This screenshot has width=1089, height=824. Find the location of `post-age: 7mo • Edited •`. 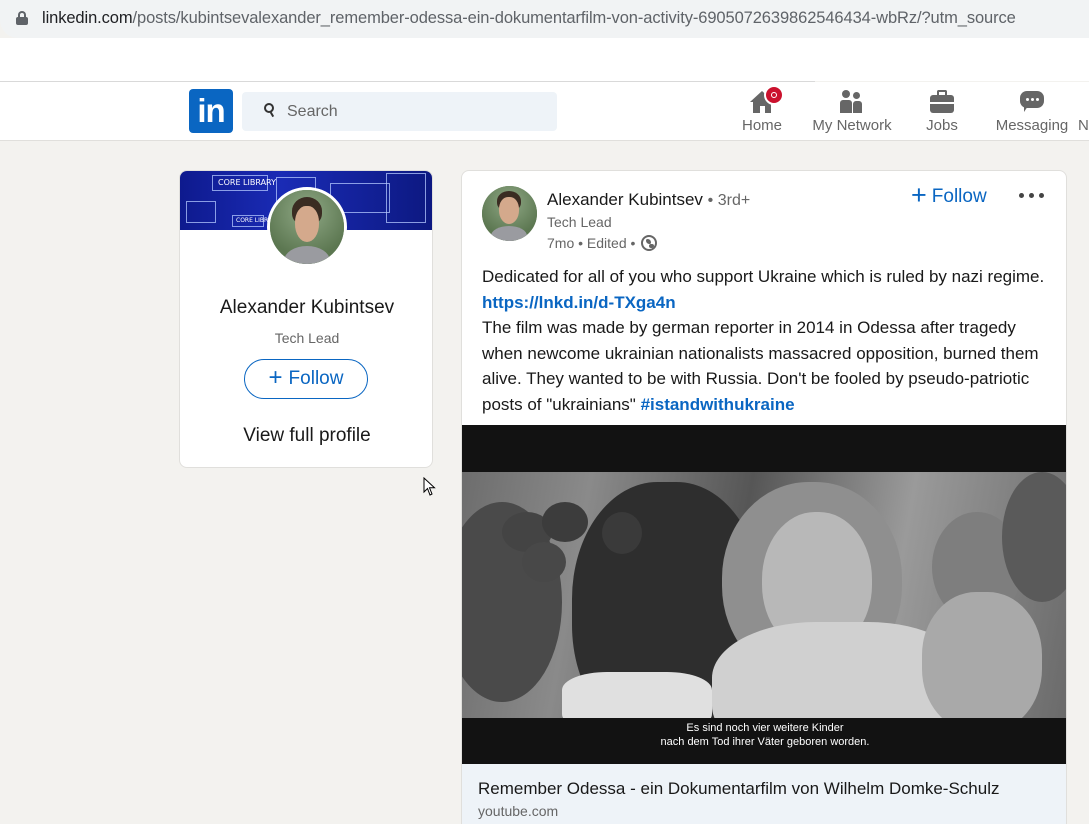

post-age: 7mo • Edited • is located at coordinates (591, 243).